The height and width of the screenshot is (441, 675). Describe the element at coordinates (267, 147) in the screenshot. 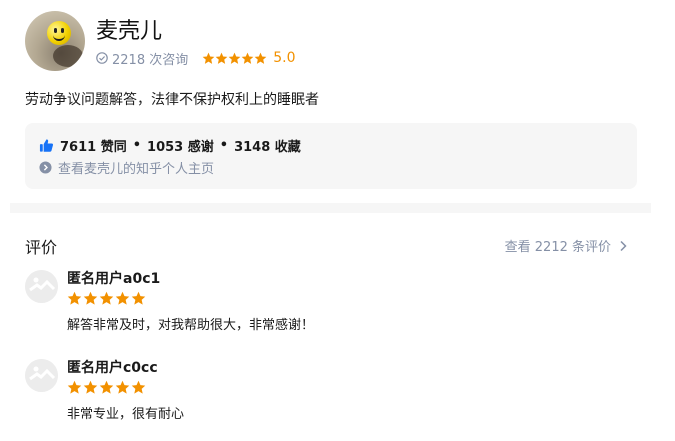

I see `favorites-count: 3148 收藏` at that location.